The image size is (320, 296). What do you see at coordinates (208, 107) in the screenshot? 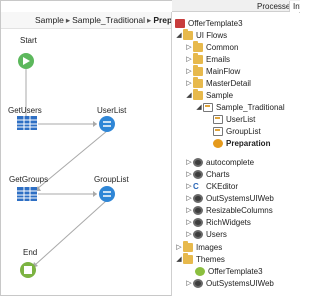
I see `webblock-icon` at bounding box center [208, 107].